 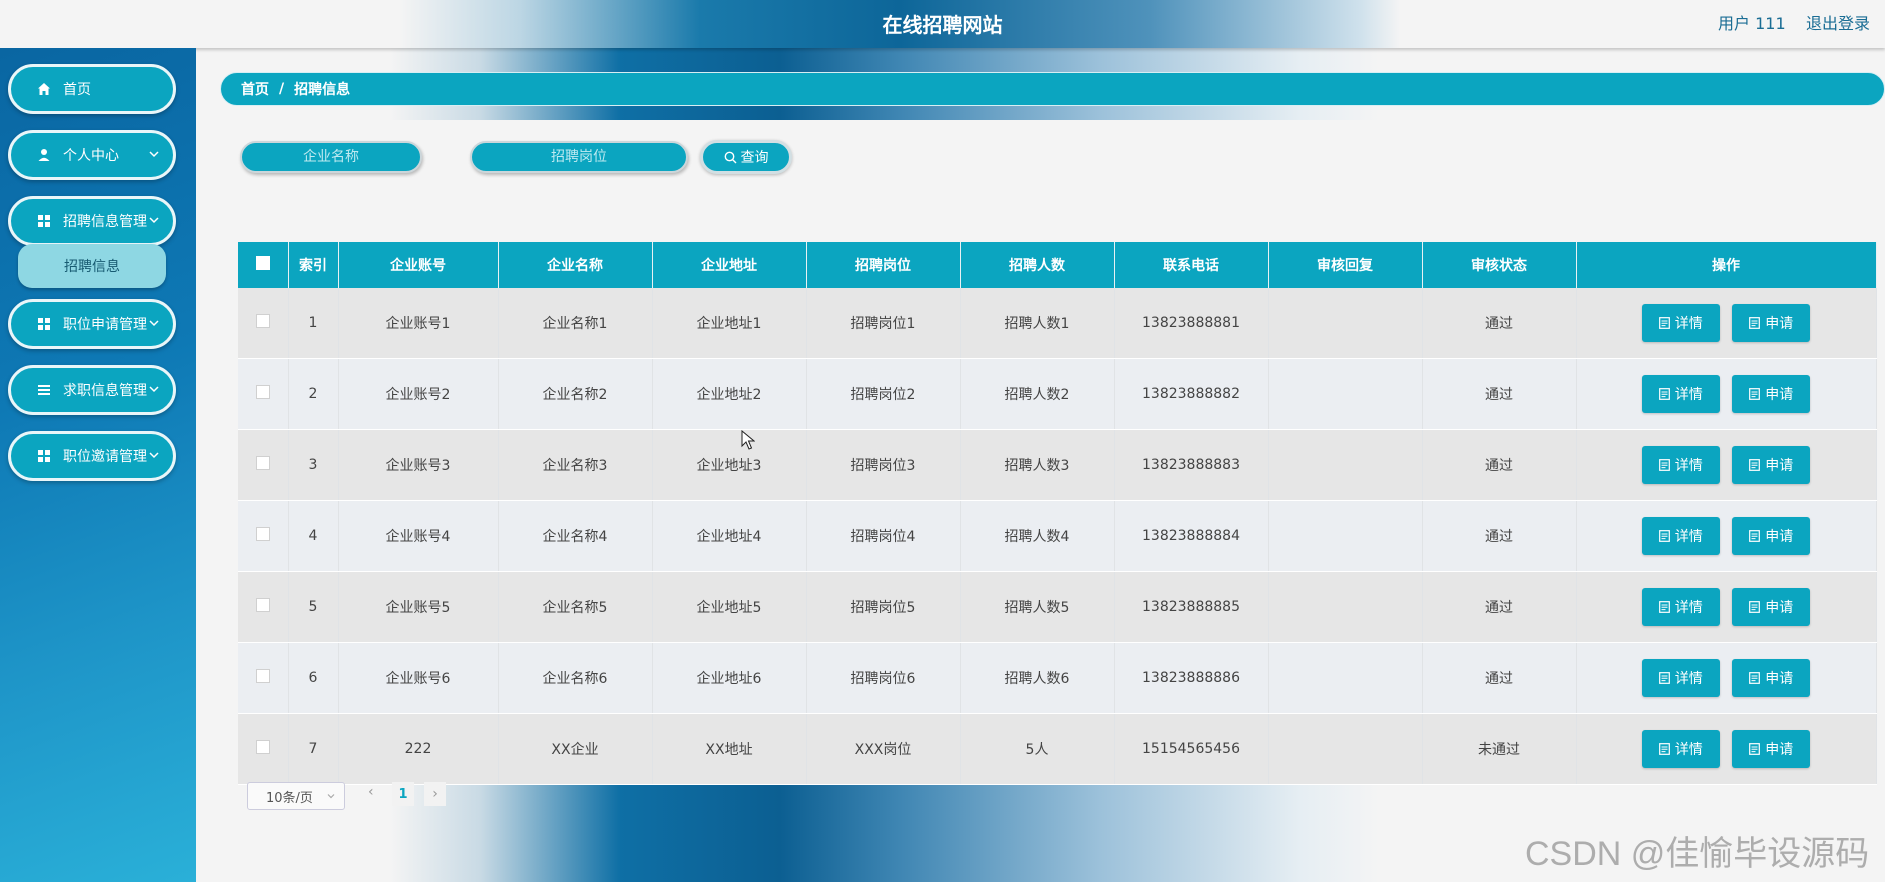 I want to click on cell-phone: 15154565456, so click(x=1191, y=749).